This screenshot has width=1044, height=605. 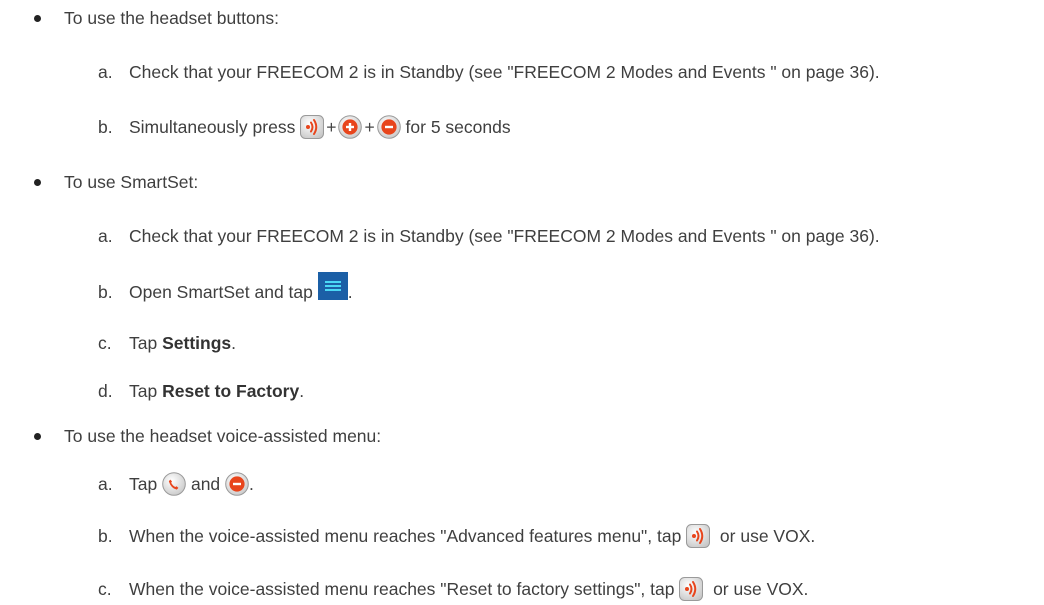 I want to click on step-content: Tap and ., so click(x=191, y=484).